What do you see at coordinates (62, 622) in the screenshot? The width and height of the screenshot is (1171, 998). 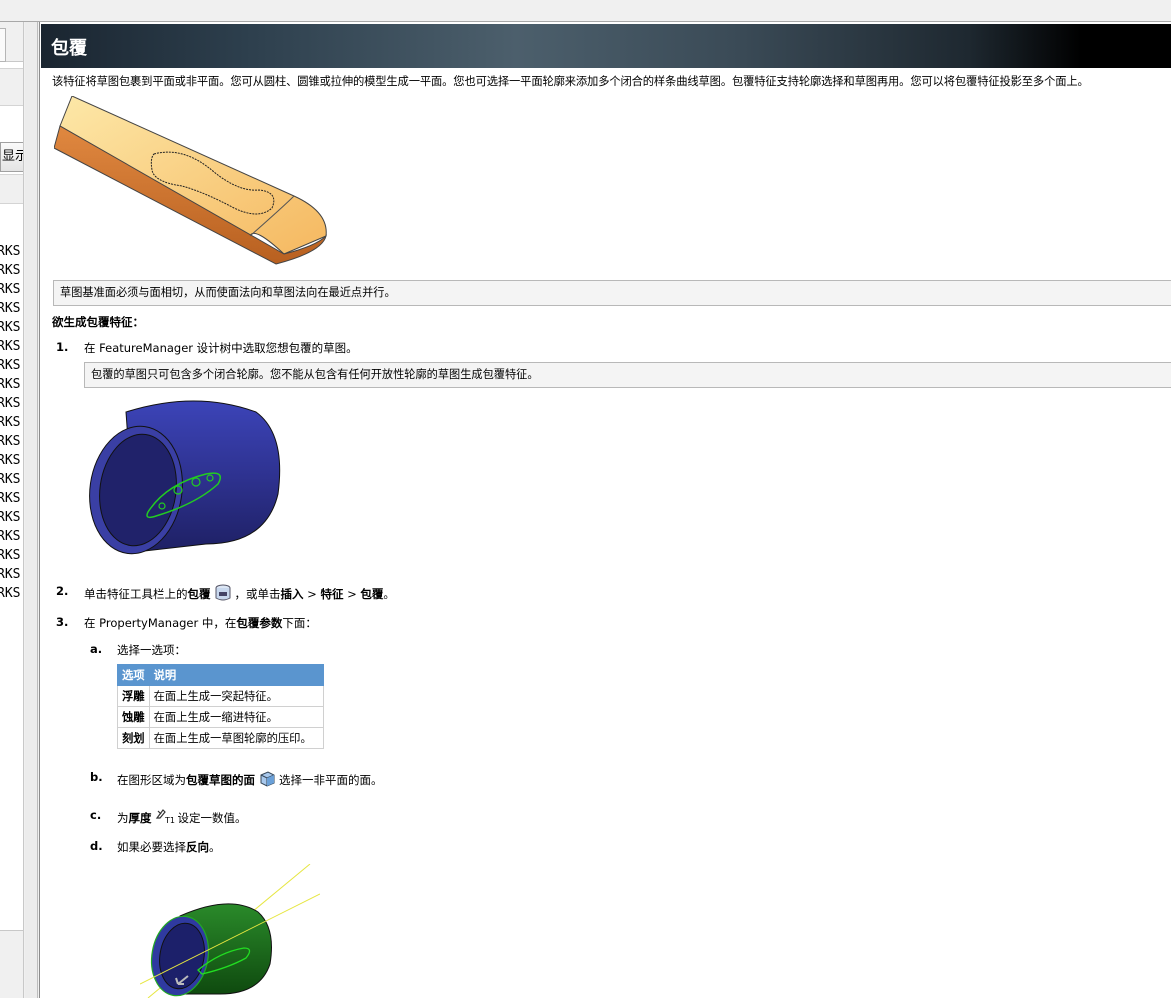 I see `step-3-number: 3.` at bounding box center [62, 622].